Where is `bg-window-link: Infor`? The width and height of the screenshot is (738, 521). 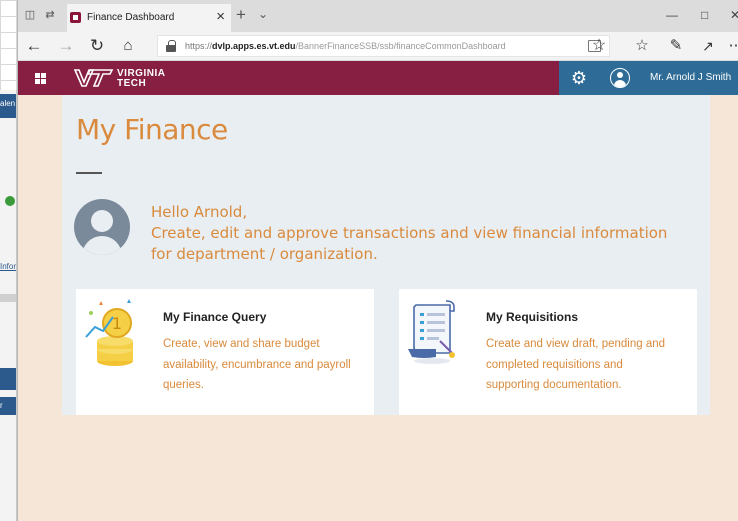 bg-window-link: Infor is located at coordinates (8, 266).